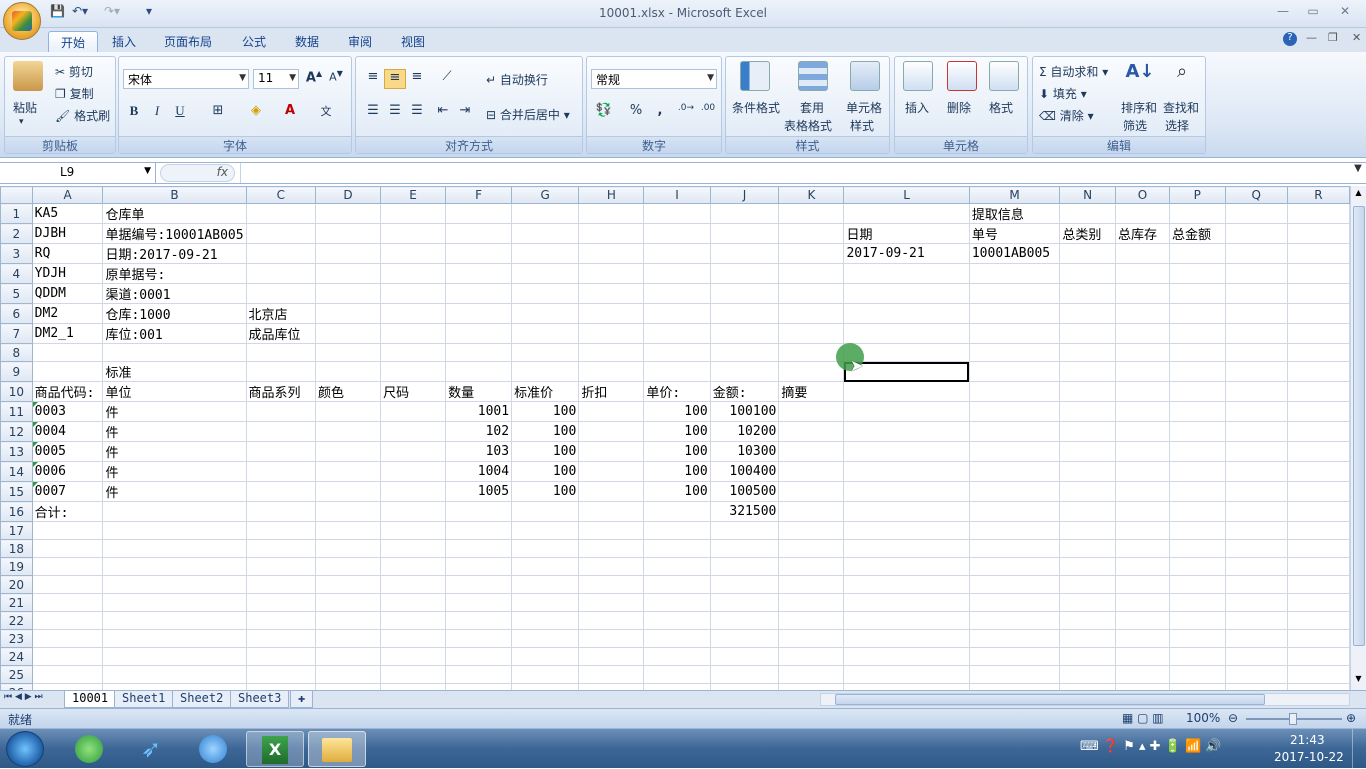 The width and height of the screenshot is (1366, 769). Describe the element at coordinates (811, 313) in the screenshot. I see `cell-k6` at that location.